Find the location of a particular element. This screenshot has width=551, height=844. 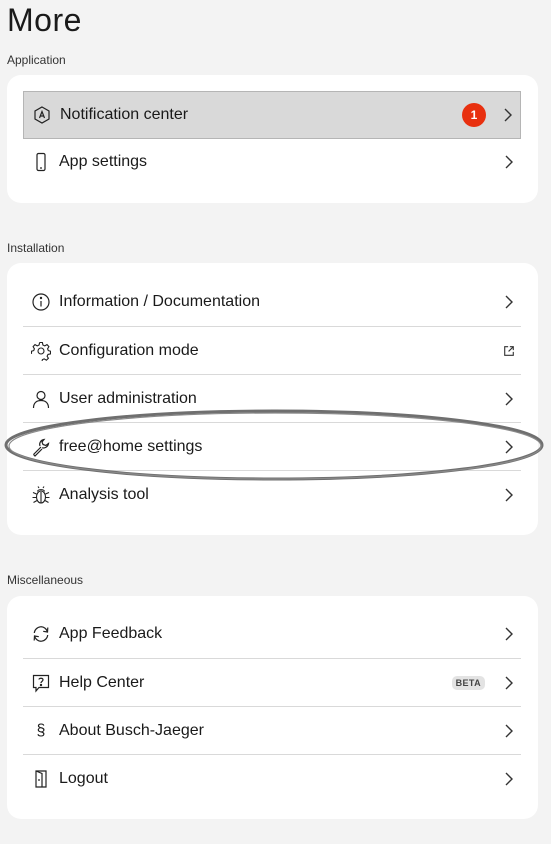

app-feedback-row: App Feedback is located at coordinates (272, 634).